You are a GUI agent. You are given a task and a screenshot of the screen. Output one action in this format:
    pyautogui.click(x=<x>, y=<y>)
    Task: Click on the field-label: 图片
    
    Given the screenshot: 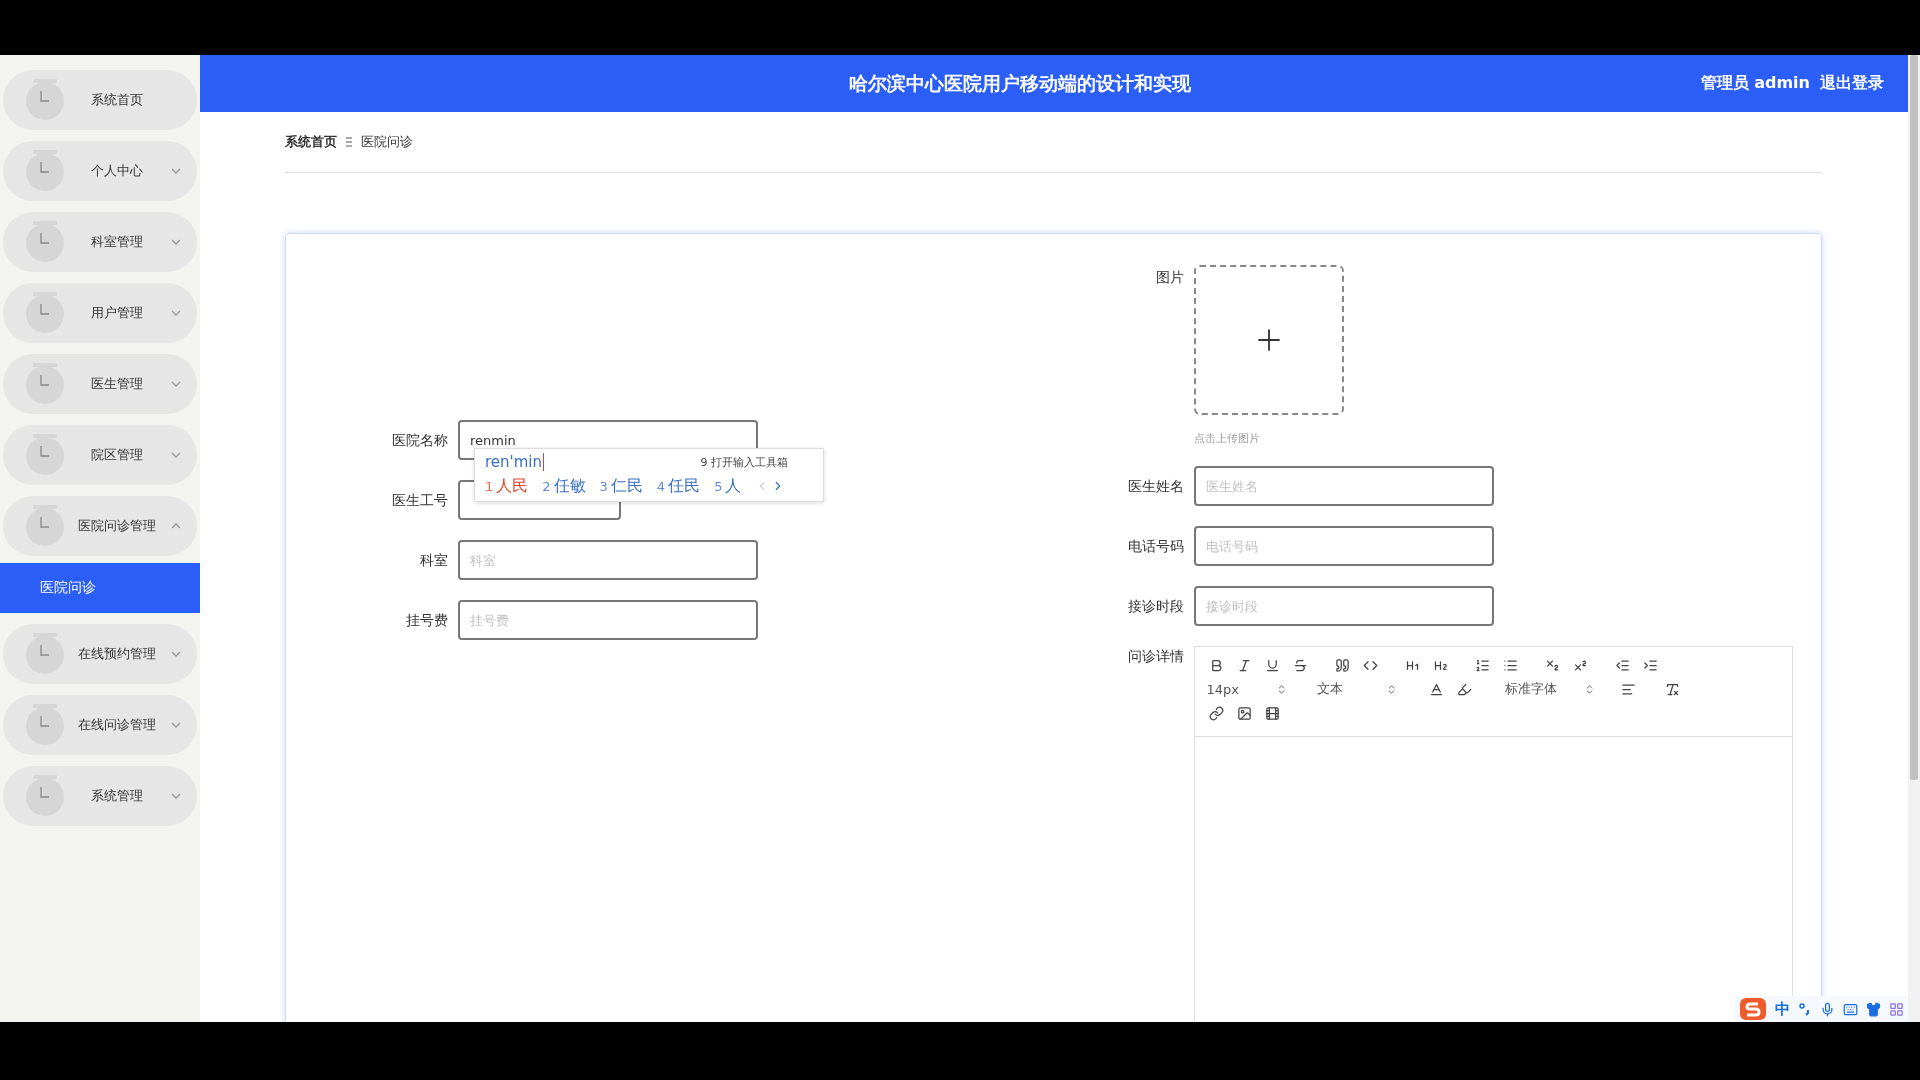 What is the action you would take?
    pyautogui.click(x=1169, y=277)
    